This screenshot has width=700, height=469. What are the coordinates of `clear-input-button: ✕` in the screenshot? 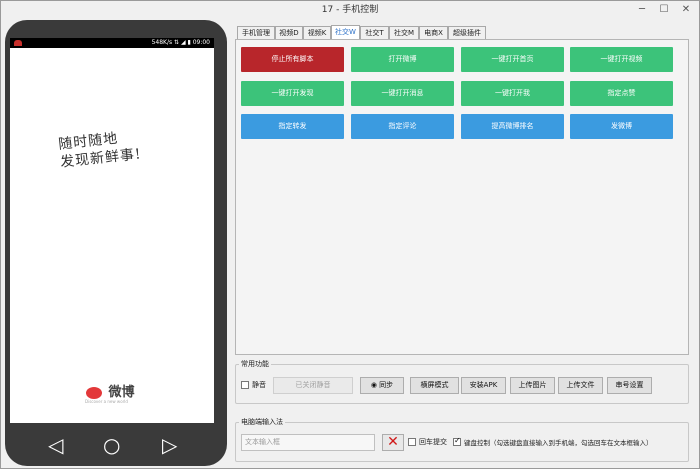 It's located at (393, 442).